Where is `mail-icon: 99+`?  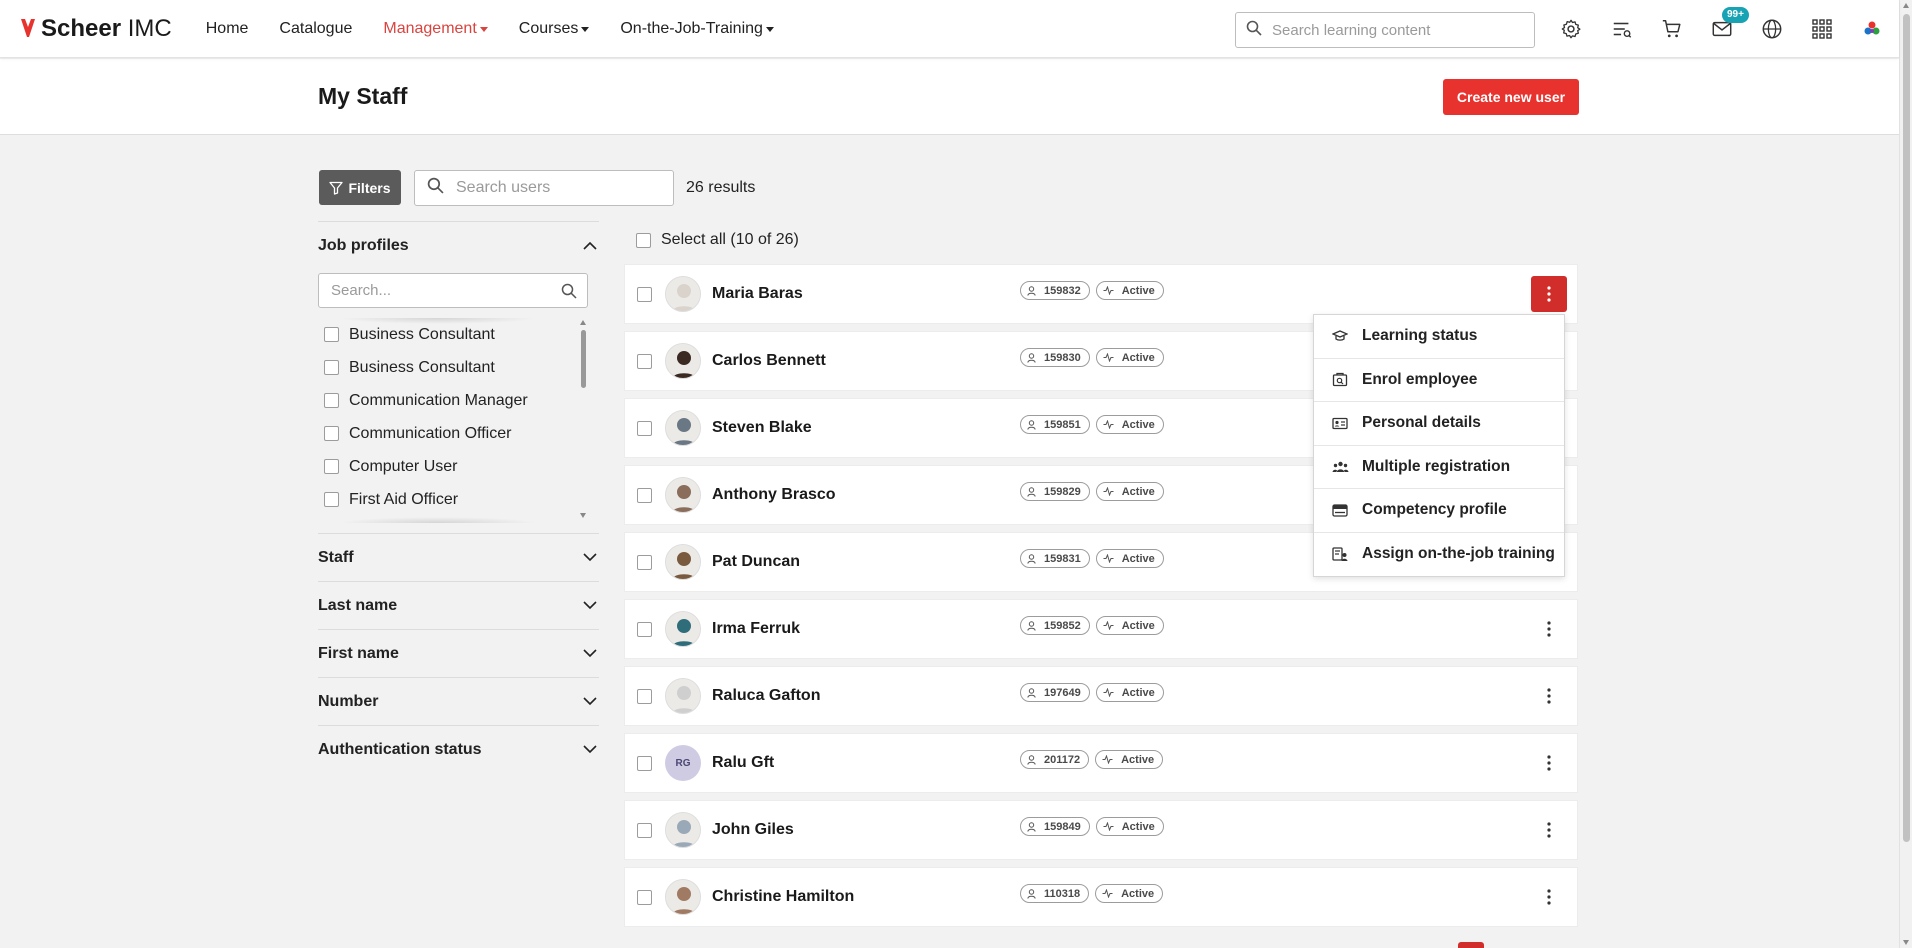
mail-icon: 99+ is located at coordinates (1729, 24).